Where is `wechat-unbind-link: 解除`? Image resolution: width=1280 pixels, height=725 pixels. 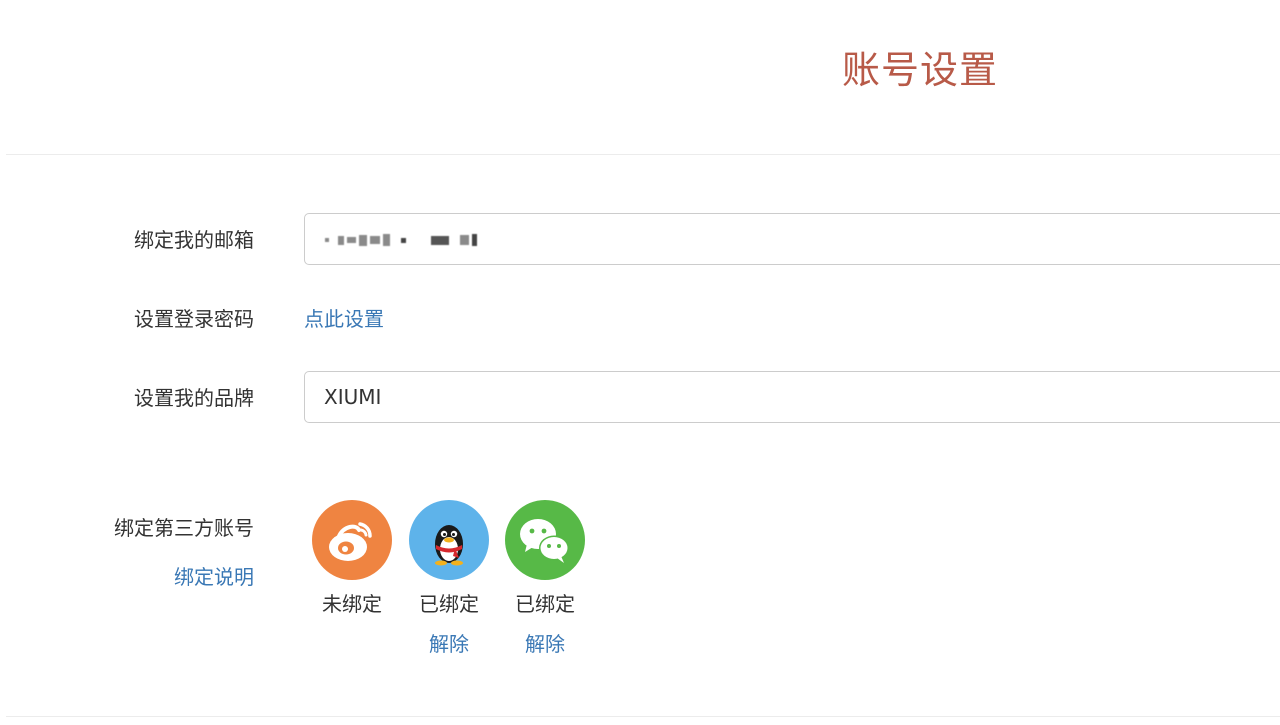 wechat-unbind-link: 解除 is located at coordinates (545, 644).